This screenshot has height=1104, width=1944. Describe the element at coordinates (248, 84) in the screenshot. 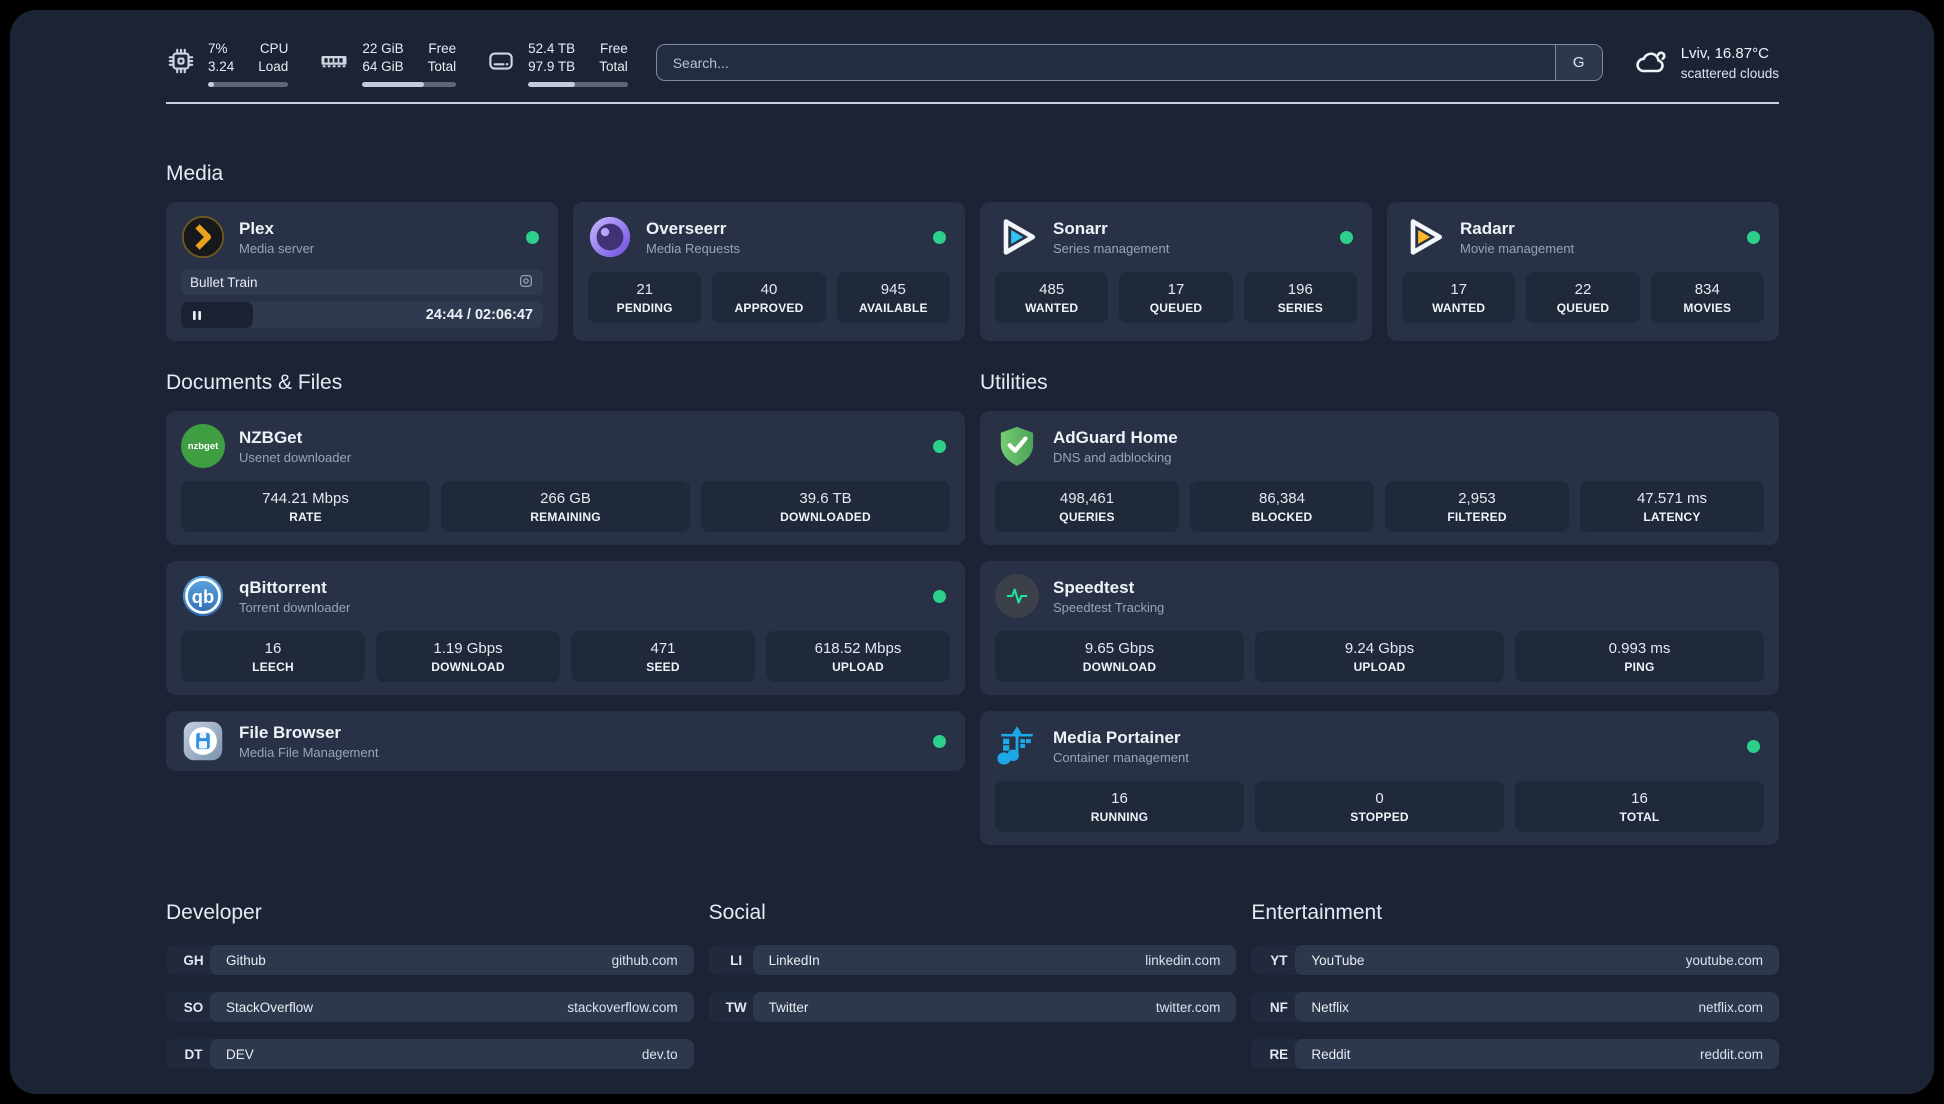

I see `cpu-progress-bar` at that location.